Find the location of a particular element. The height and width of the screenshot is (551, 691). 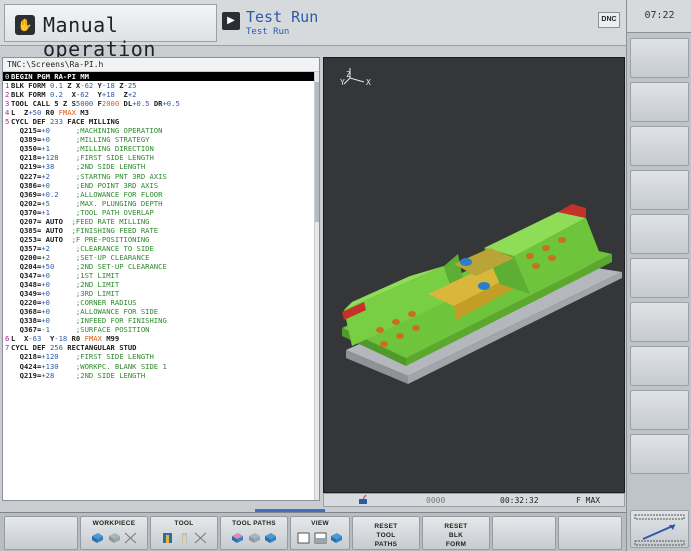

program-line: Q385= AUTO ;FINISHING FEED RATE is located at coordinates (161, 230).